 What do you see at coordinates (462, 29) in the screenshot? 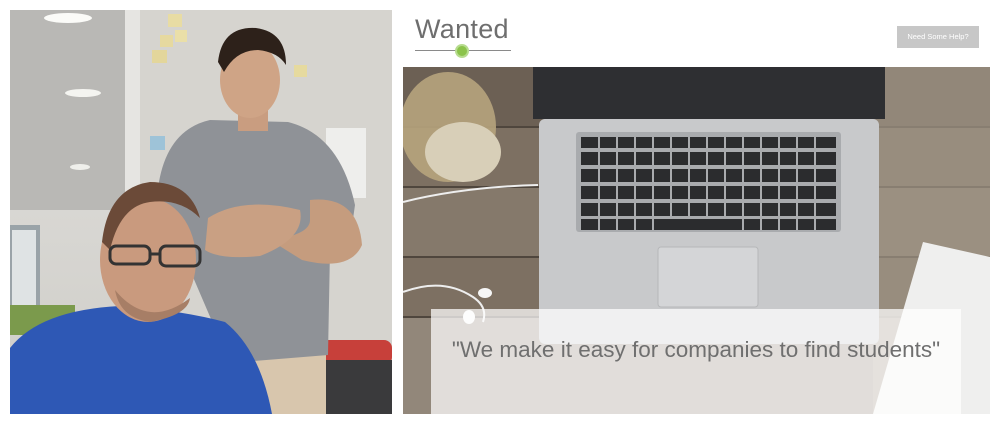
I see `site-logo: Wanted` at bounding box center [462, 29].